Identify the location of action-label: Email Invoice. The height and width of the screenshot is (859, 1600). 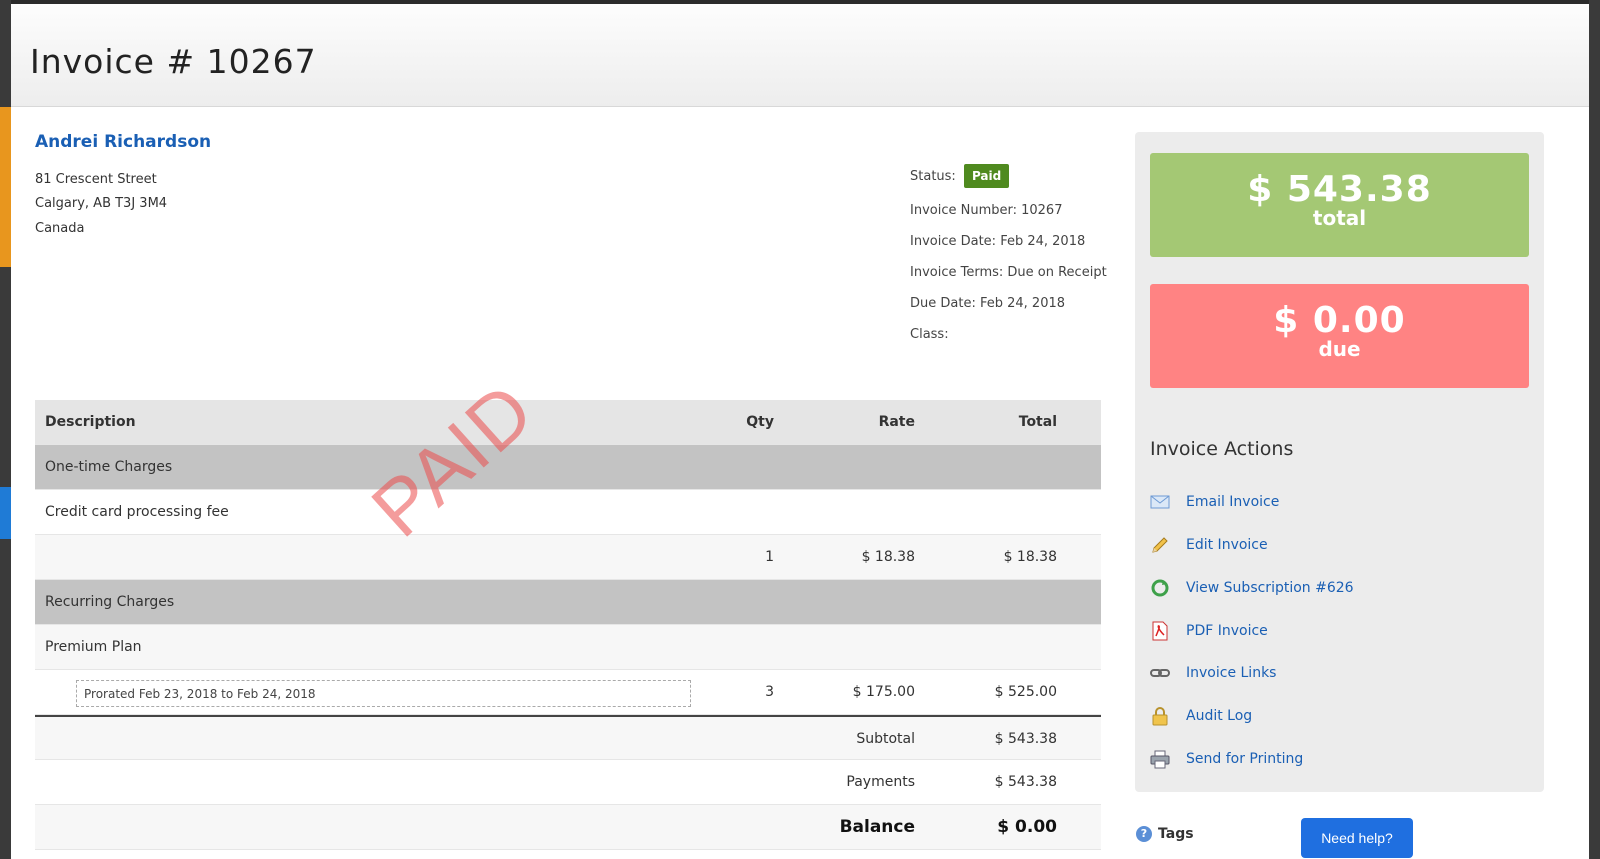
(1233, 502).